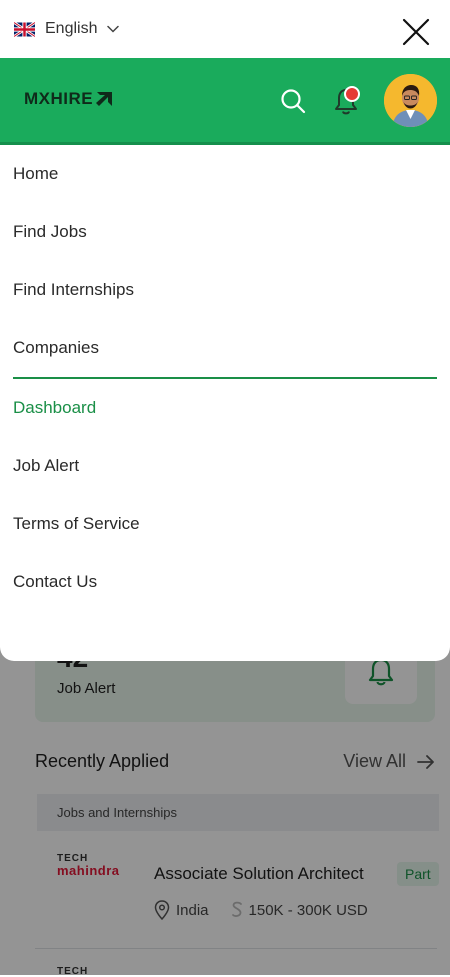 This screenshot has height=977, width=450. I want to click on nav-item-companies: Companies, so click(225, 348).